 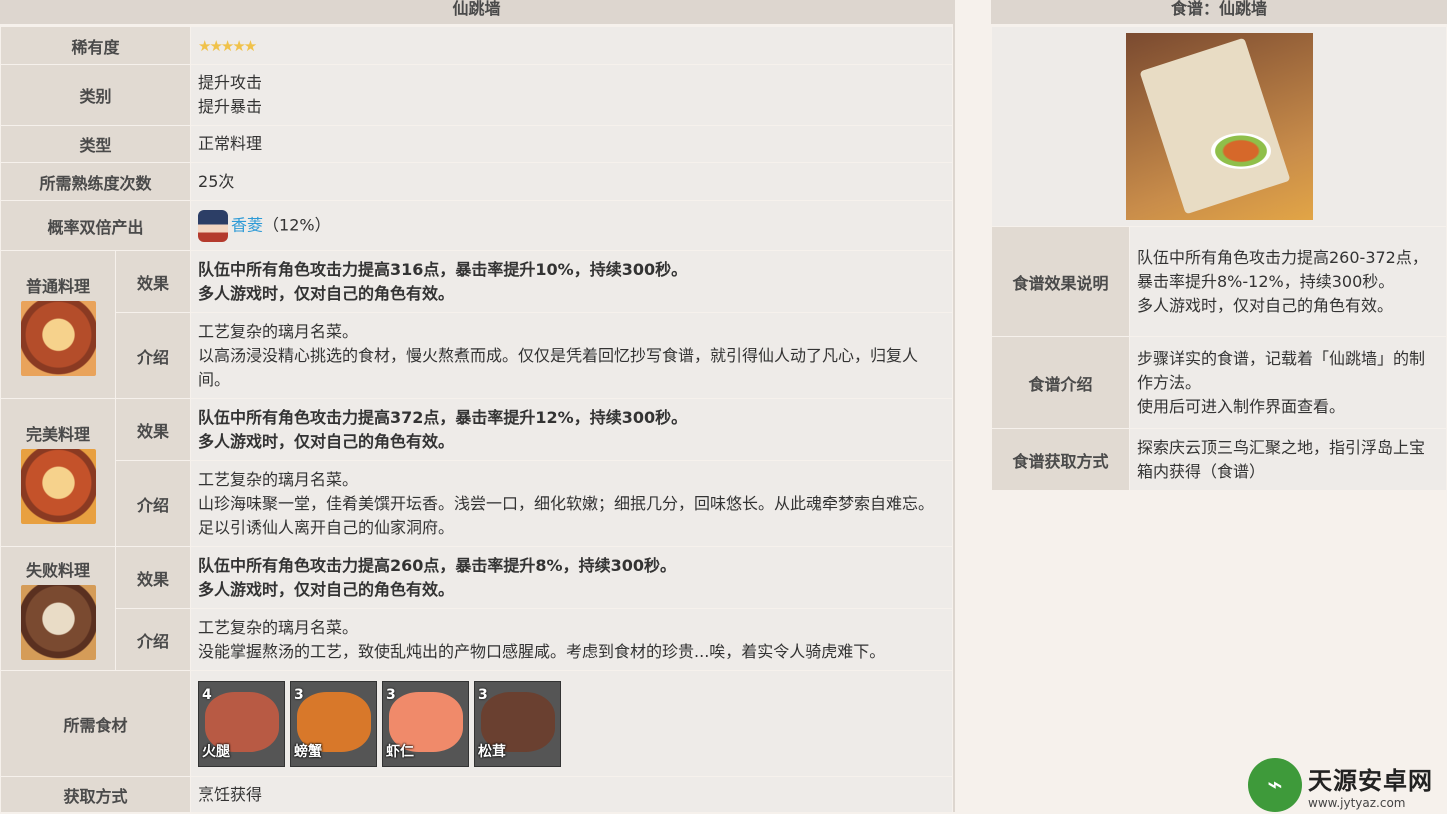 I want to click on roast-dish-icon, so click(x=1240, y=151).